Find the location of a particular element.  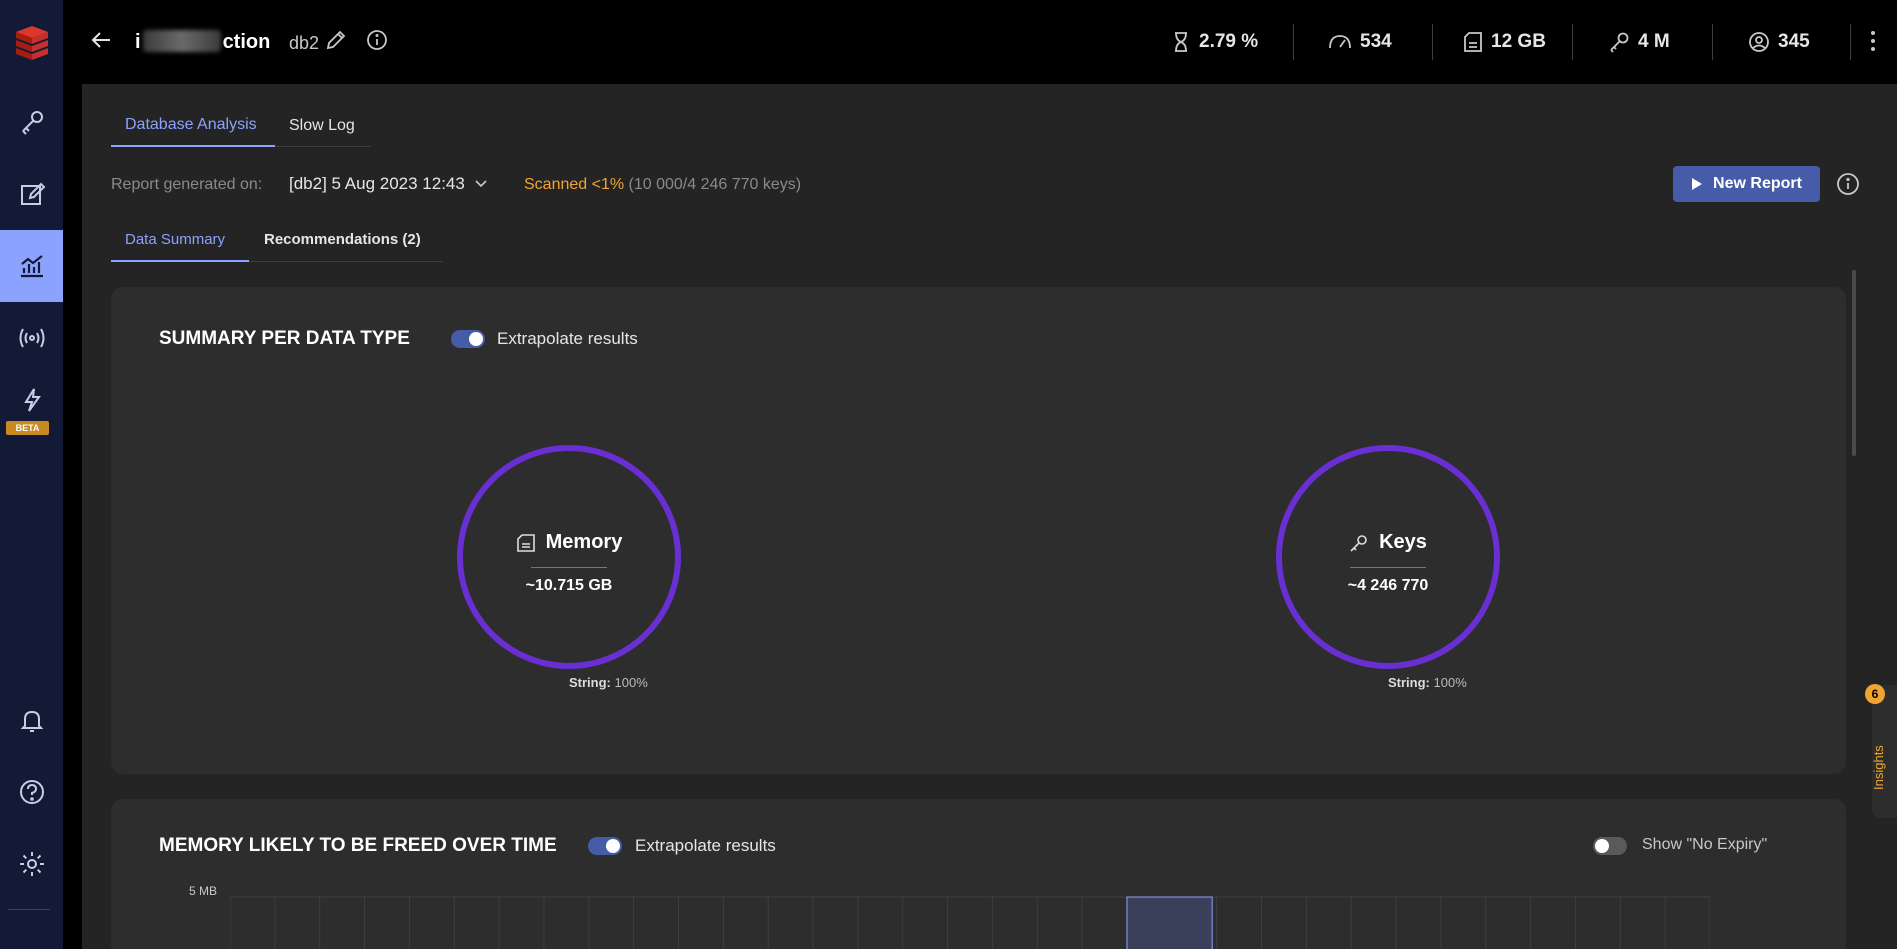

metric-memory-value: 12 GB is located at coordinates (1518, 41).